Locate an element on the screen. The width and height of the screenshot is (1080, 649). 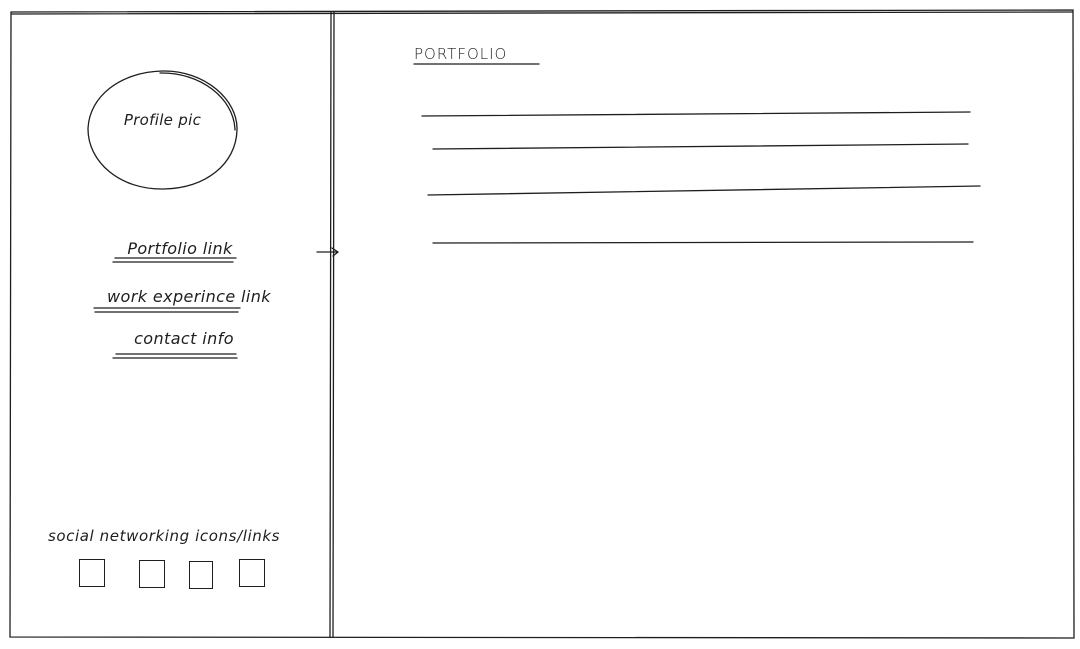
sidebar-divider is located at coordinates (330, 324).